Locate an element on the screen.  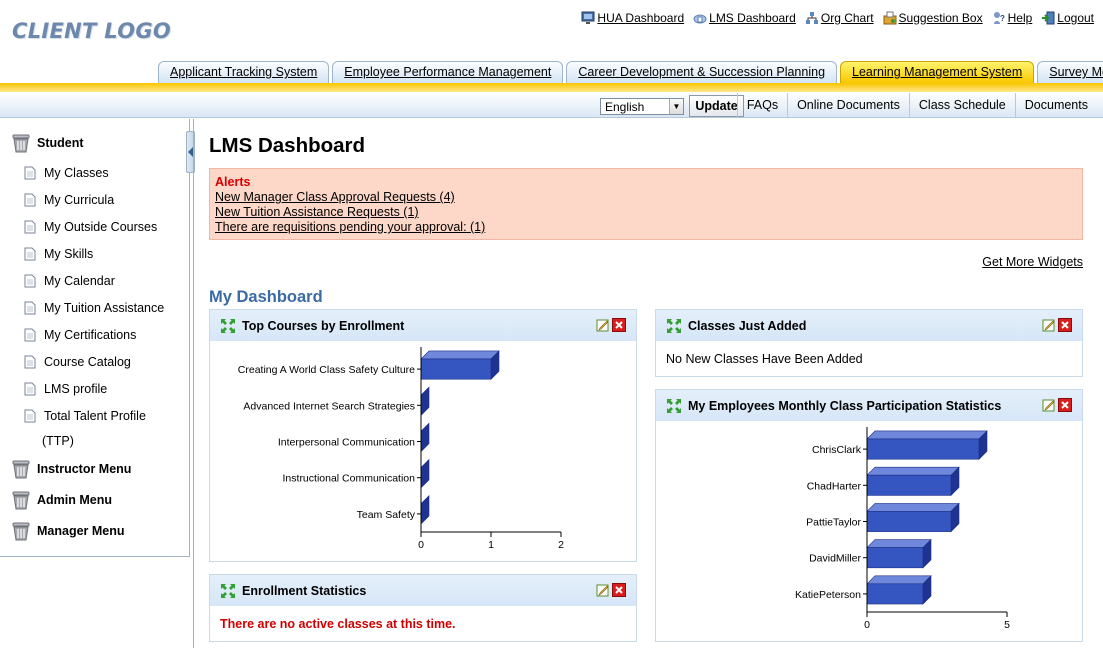
widget-title: Enrollment Statistics is located at coordinates (304, 590).